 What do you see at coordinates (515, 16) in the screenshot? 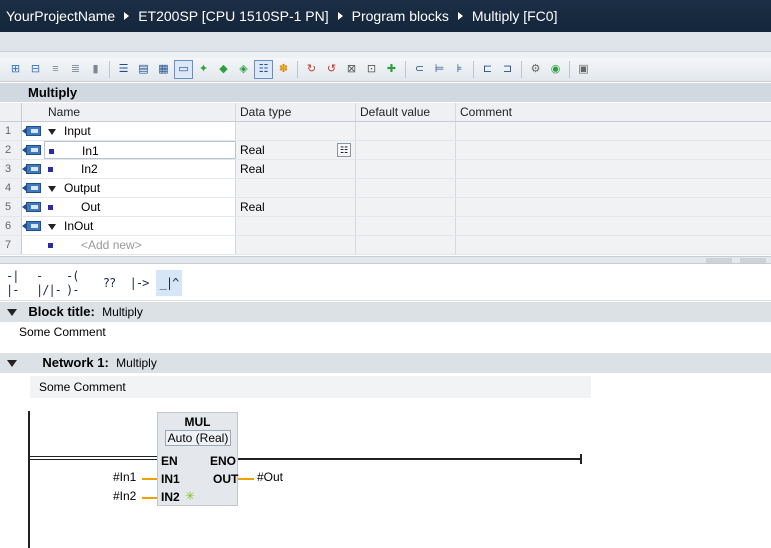
I see `breadcrumb-block: Multiply [FC0]` at bounding box center [515, 16].